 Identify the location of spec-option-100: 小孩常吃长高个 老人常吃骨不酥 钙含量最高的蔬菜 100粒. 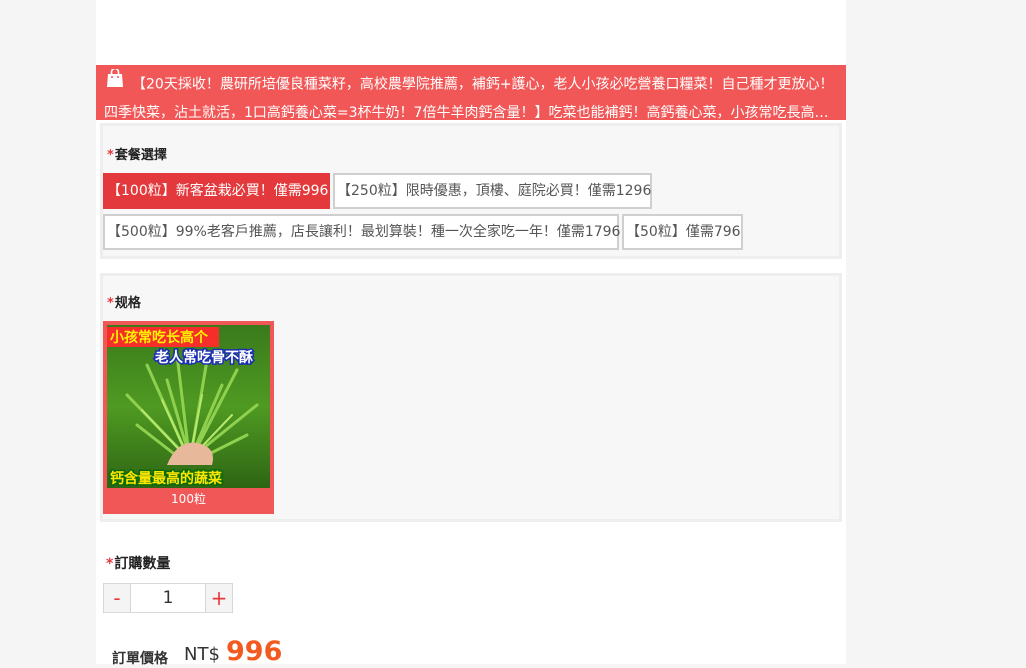
(188, 417).